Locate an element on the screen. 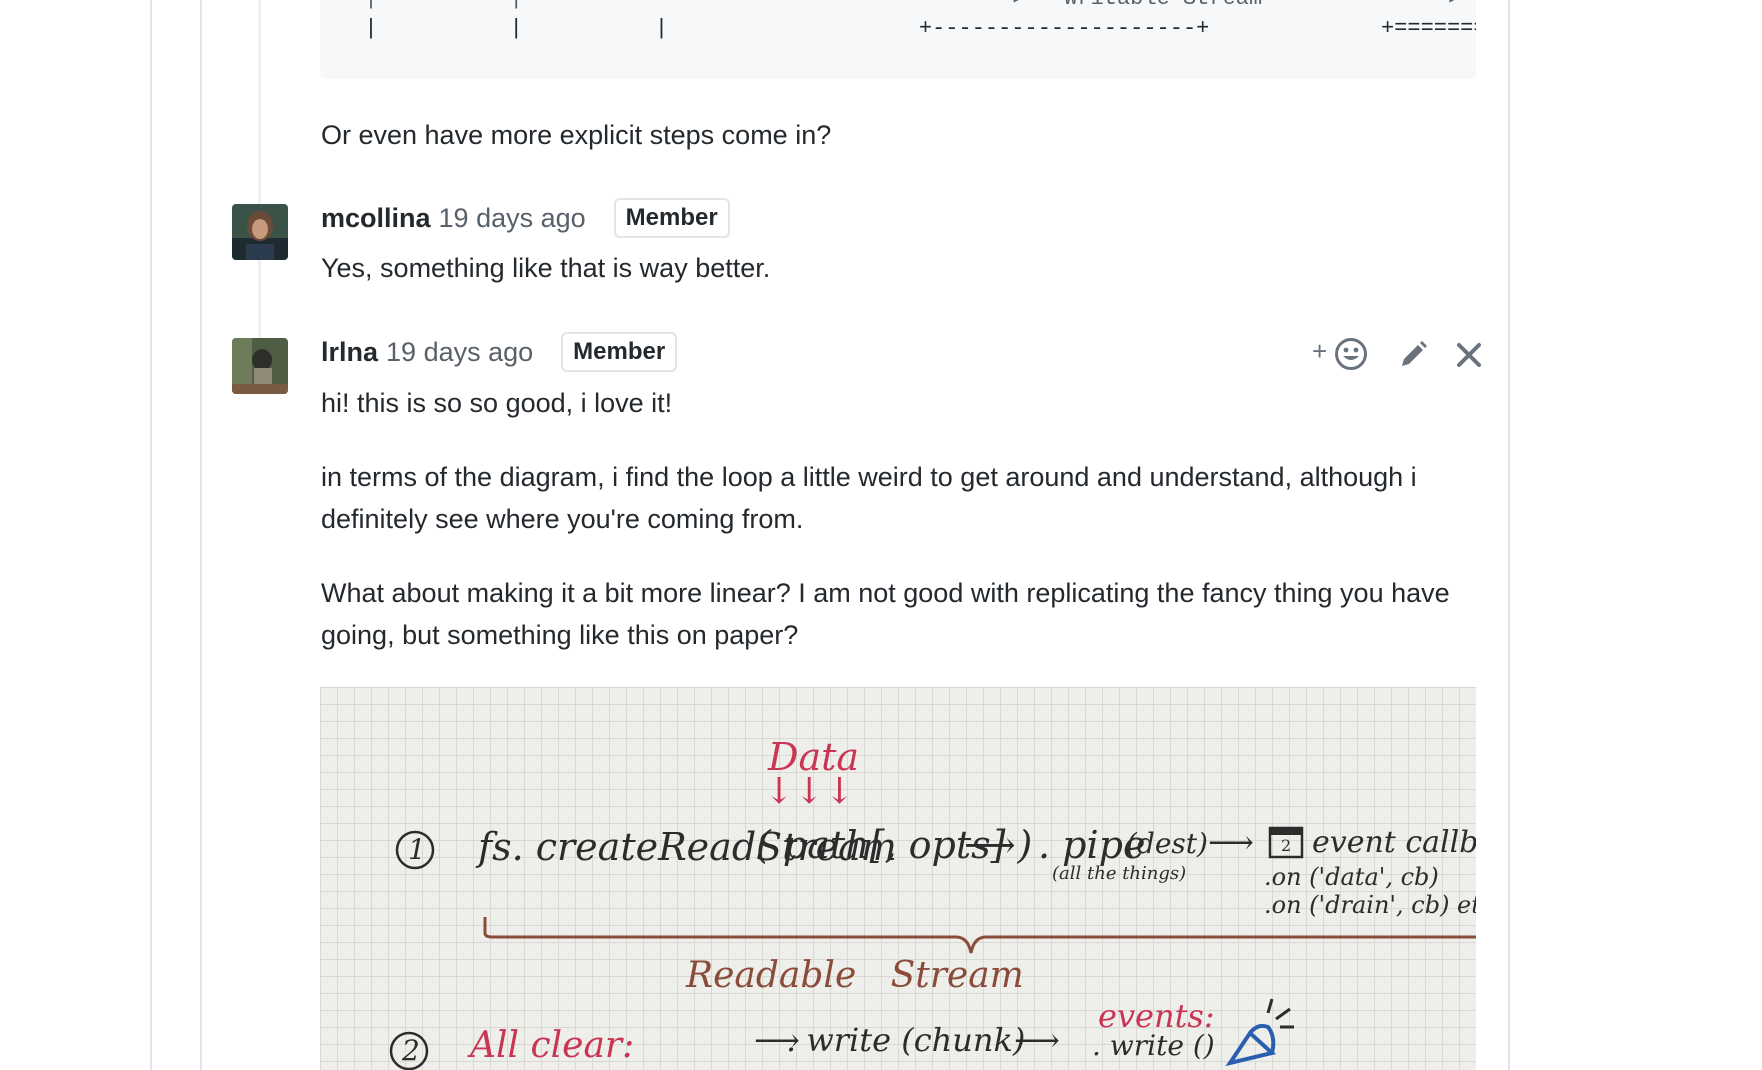 This screenshot has width=1762, height=1070. comment-body: Yes, something like that is way better. is located at coordinates (546, 268).